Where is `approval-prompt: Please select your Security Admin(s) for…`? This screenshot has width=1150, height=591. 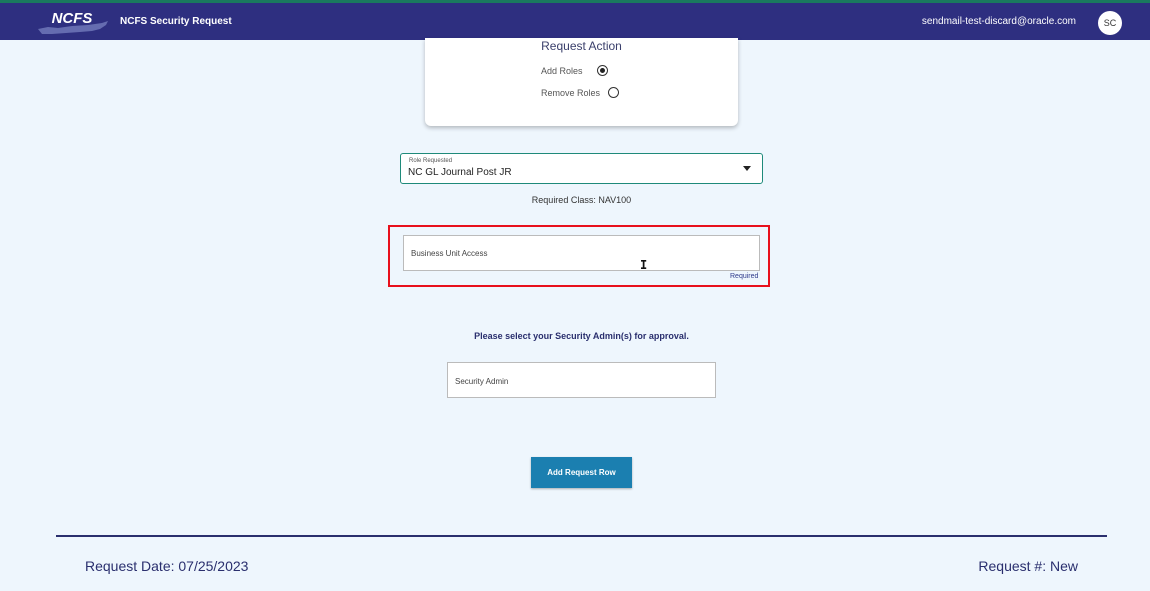
approval-prompt: Please select your Security Admin(s) for… is located at coordinates (581, 336).